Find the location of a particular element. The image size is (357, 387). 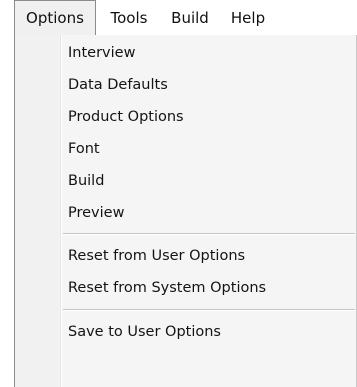

menu-item-save-to-user-options: Save to User Options is located at coordinates (209, 332).